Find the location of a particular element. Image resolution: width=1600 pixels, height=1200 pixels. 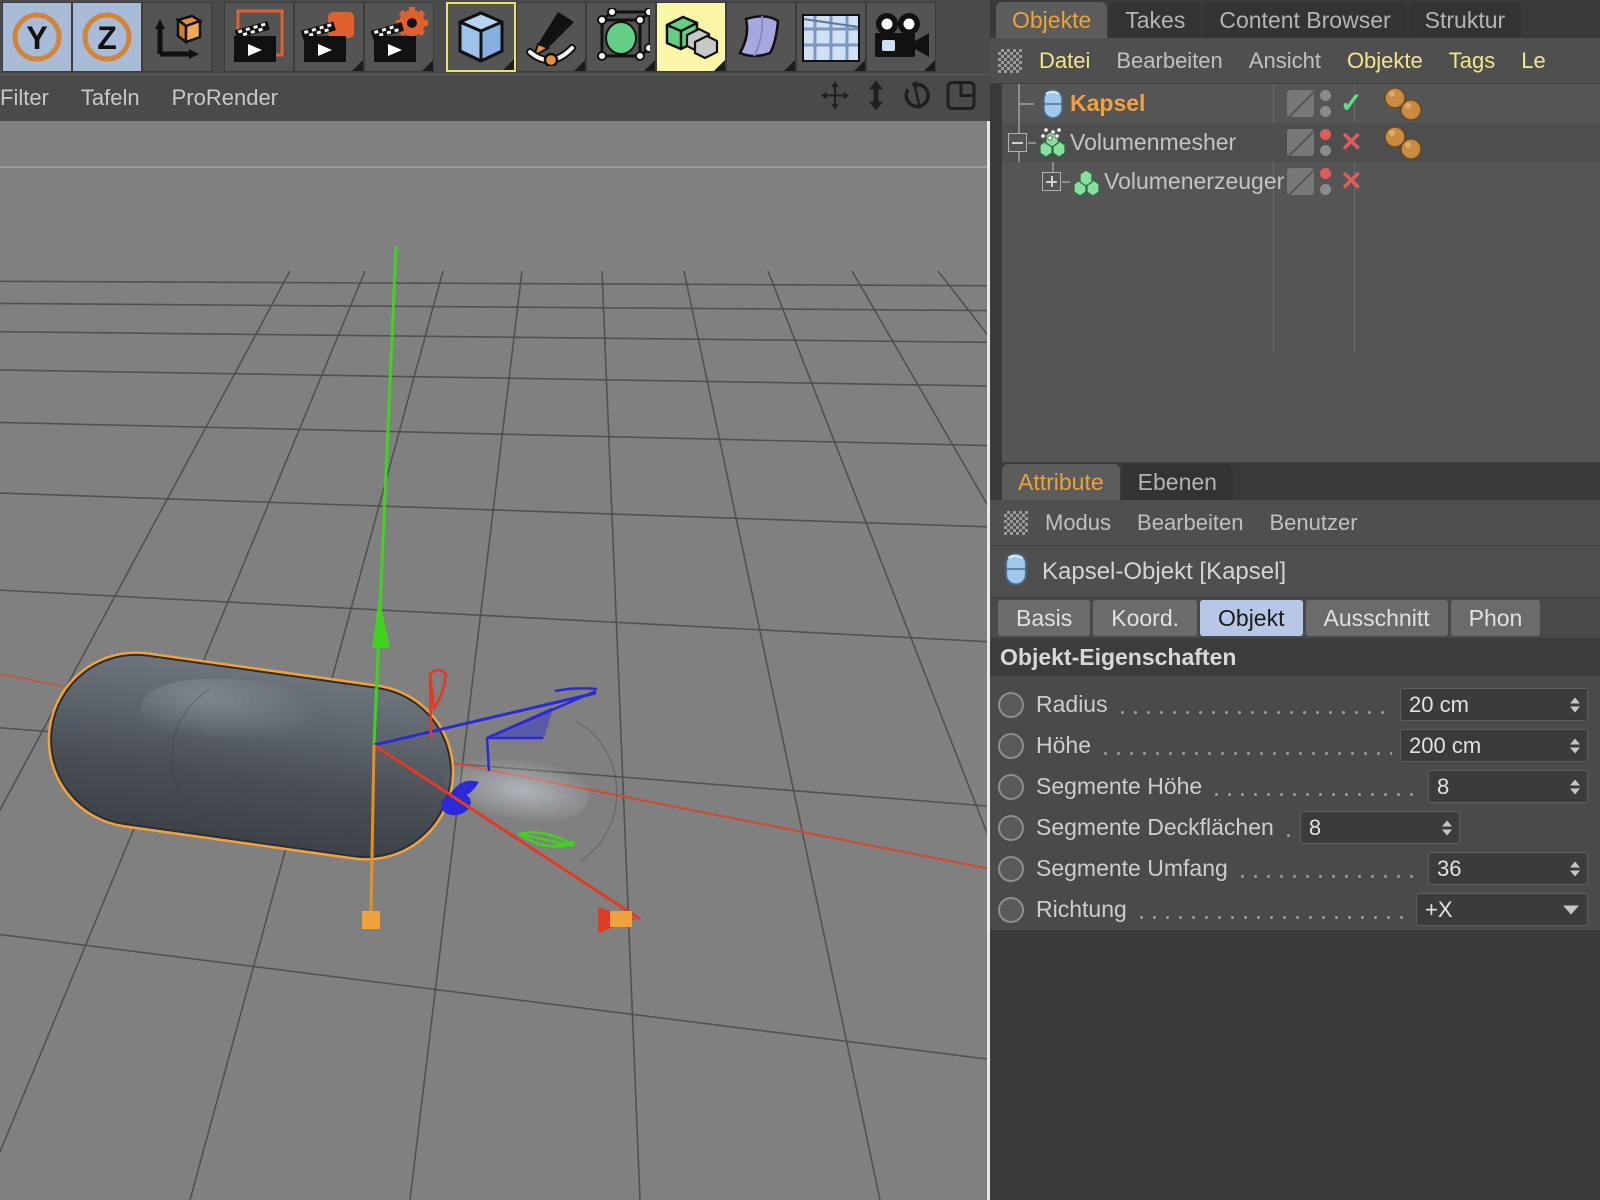

render-to-picture-viewer-button is located at coordinates (329, 37).